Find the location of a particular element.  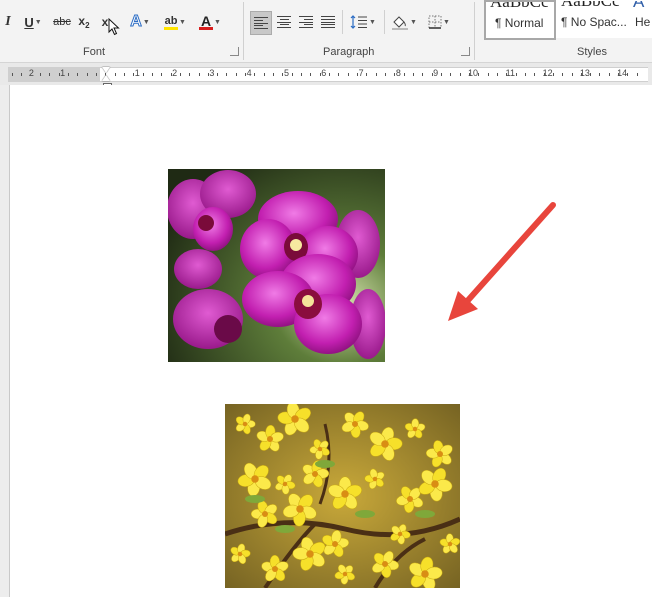

justify-icon is located at coordinates (328, 22).